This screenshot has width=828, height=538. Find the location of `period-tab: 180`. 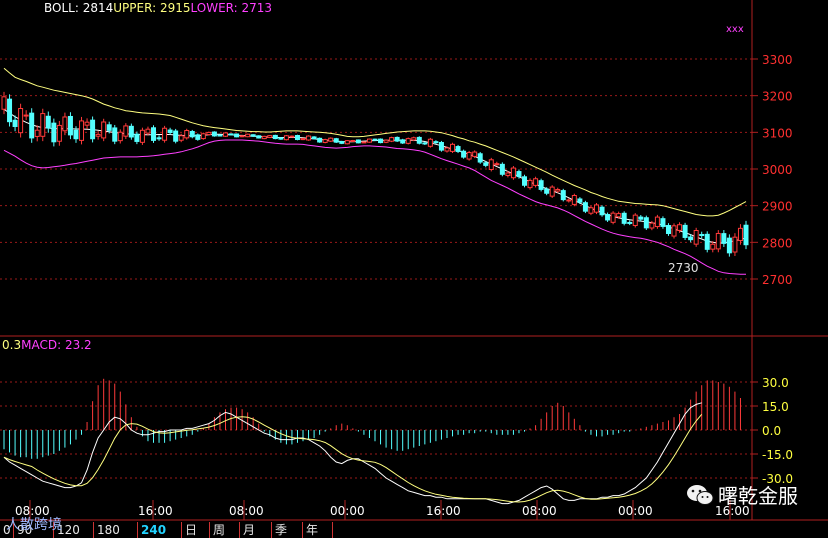

period-tab: 180 is located at coordinates (116, 530).